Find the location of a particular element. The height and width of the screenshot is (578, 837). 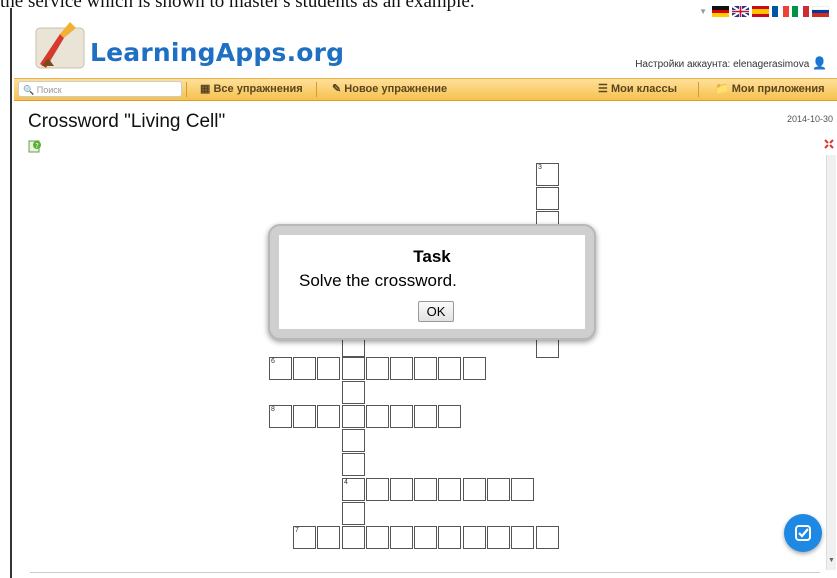

task-dialog: Task Solve the crossword. OK is located at coordinates (432, 282).